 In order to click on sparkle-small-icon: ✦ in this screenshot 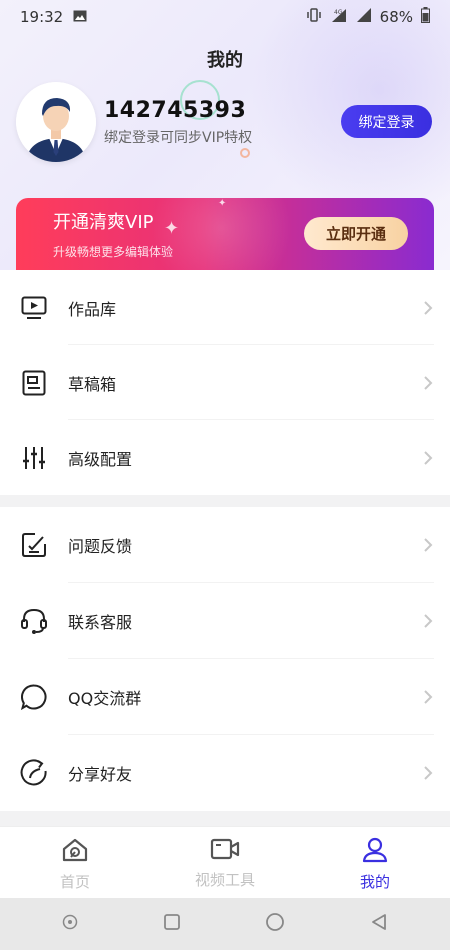, I will do `click(222, 203)`.